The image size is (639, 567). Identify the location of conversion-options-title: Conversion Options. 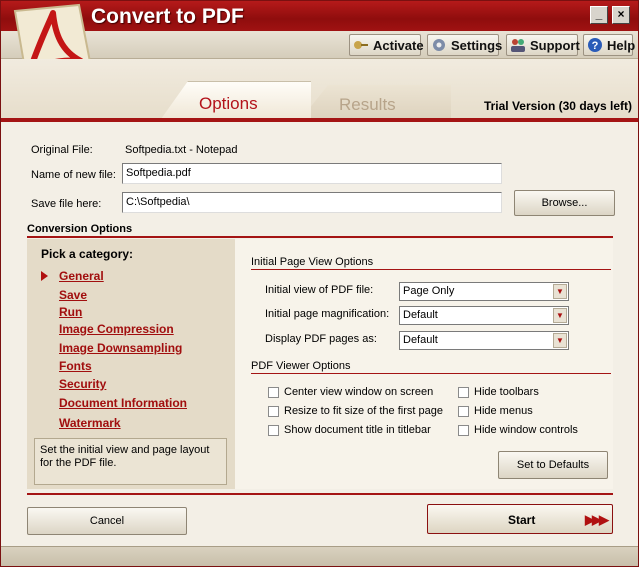
(80, 229).